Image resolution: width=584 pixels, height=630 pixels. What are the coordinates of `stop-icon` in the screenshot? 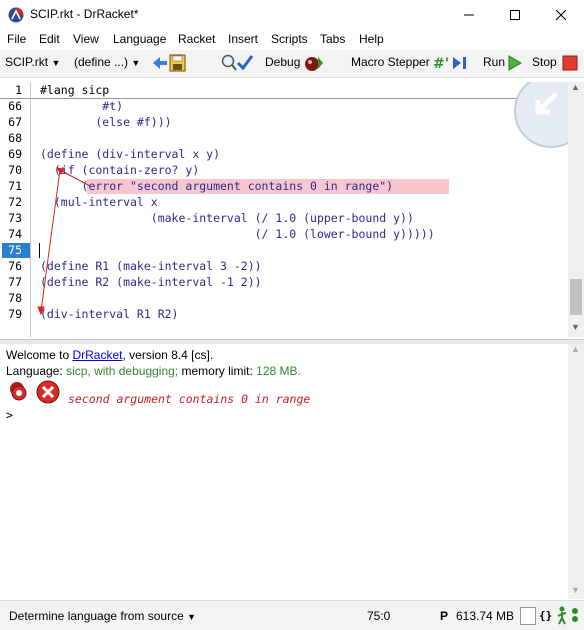 It's located at (570, 64).